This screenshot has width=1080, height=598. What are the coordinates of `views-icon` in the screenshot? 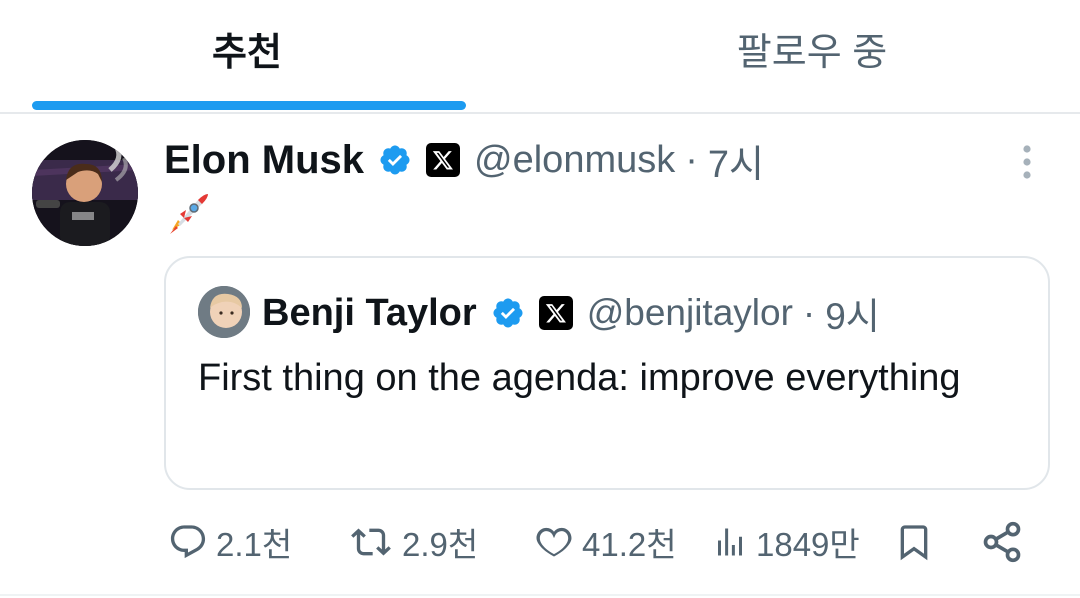 It's located at (730, 542).